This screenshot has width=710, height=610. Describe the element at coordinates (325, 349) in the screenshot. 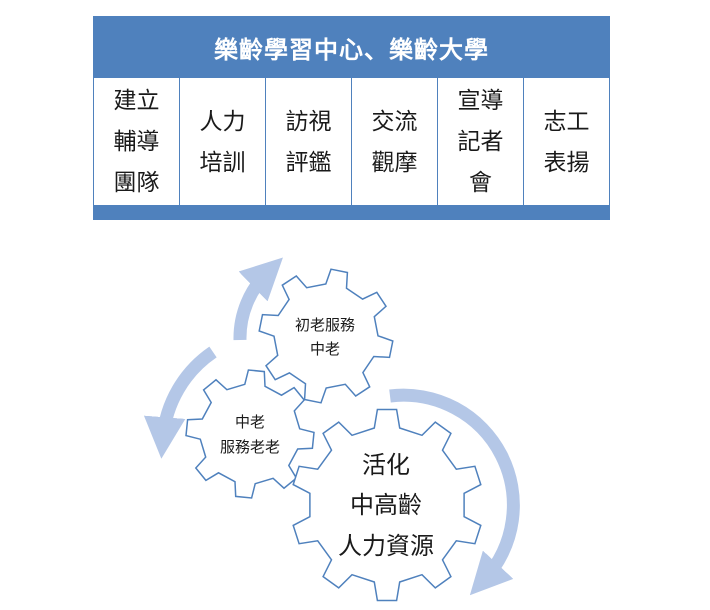

I see `gear-top-label-line: 中老` at that location.